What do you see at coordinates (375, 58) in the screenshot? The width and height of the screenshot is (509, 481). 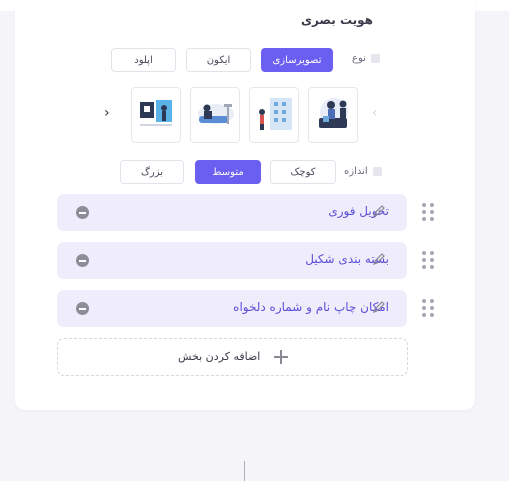 I see `type-checkbox-icon` at bounding box center [375, 58].